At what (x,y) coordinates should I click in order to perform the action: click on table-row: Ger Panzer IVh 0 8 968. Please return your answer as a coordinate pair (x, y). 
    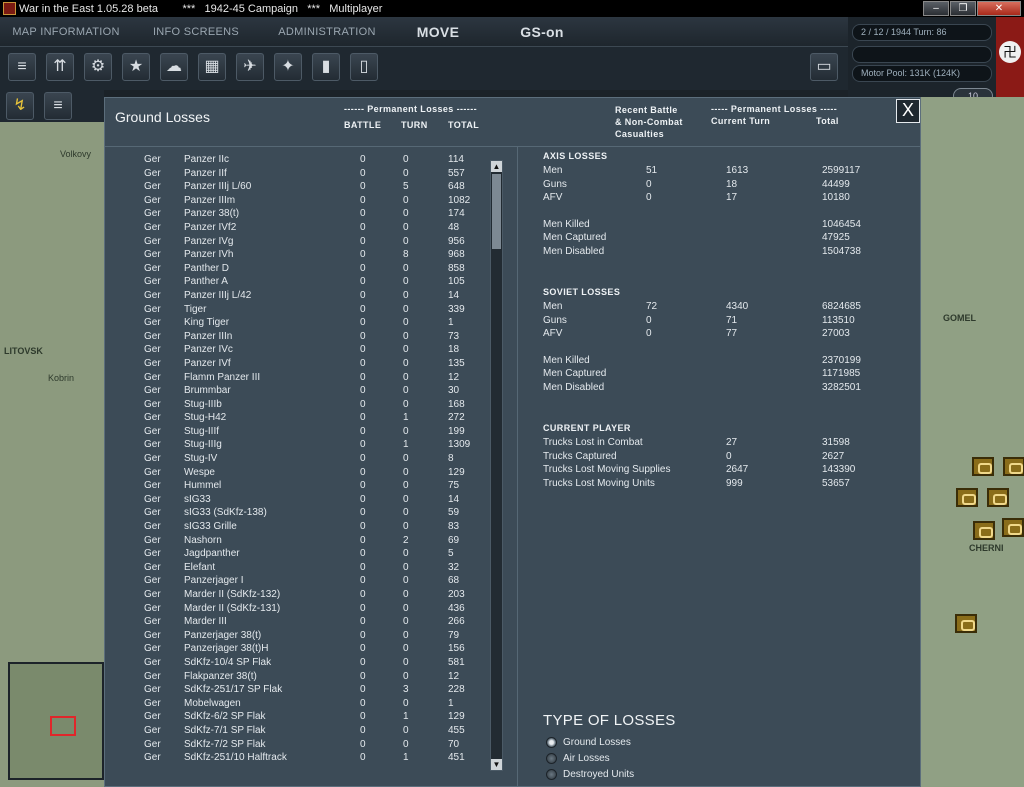
    Looking at the image, I should click on (305, 255).